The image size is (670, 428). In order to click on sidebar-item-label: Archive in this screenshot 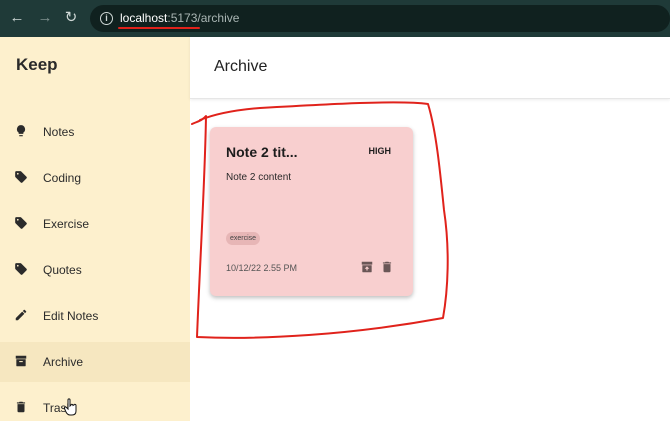, I will do `click(63, 362)`.